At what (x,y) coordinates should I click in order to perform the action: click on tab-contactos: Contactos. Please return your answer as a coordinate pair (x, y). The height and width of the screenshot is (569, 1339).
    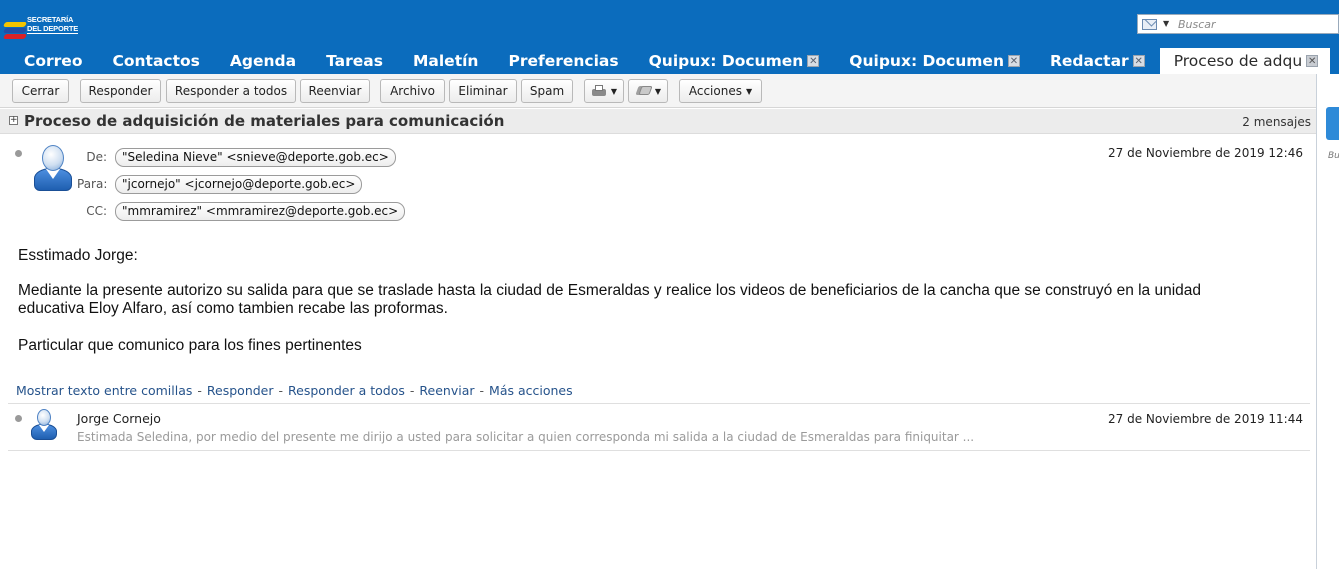
    Looking at the image, I should click on (155, 61).